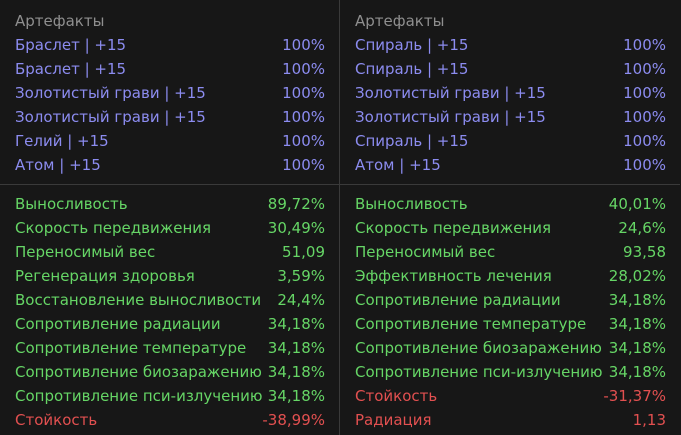 The image size is (681, 435). What do you see at coordinates (71, 204) in the screenshot?
I see `stat-name: Выносливость` at bounding box center [71, 204].